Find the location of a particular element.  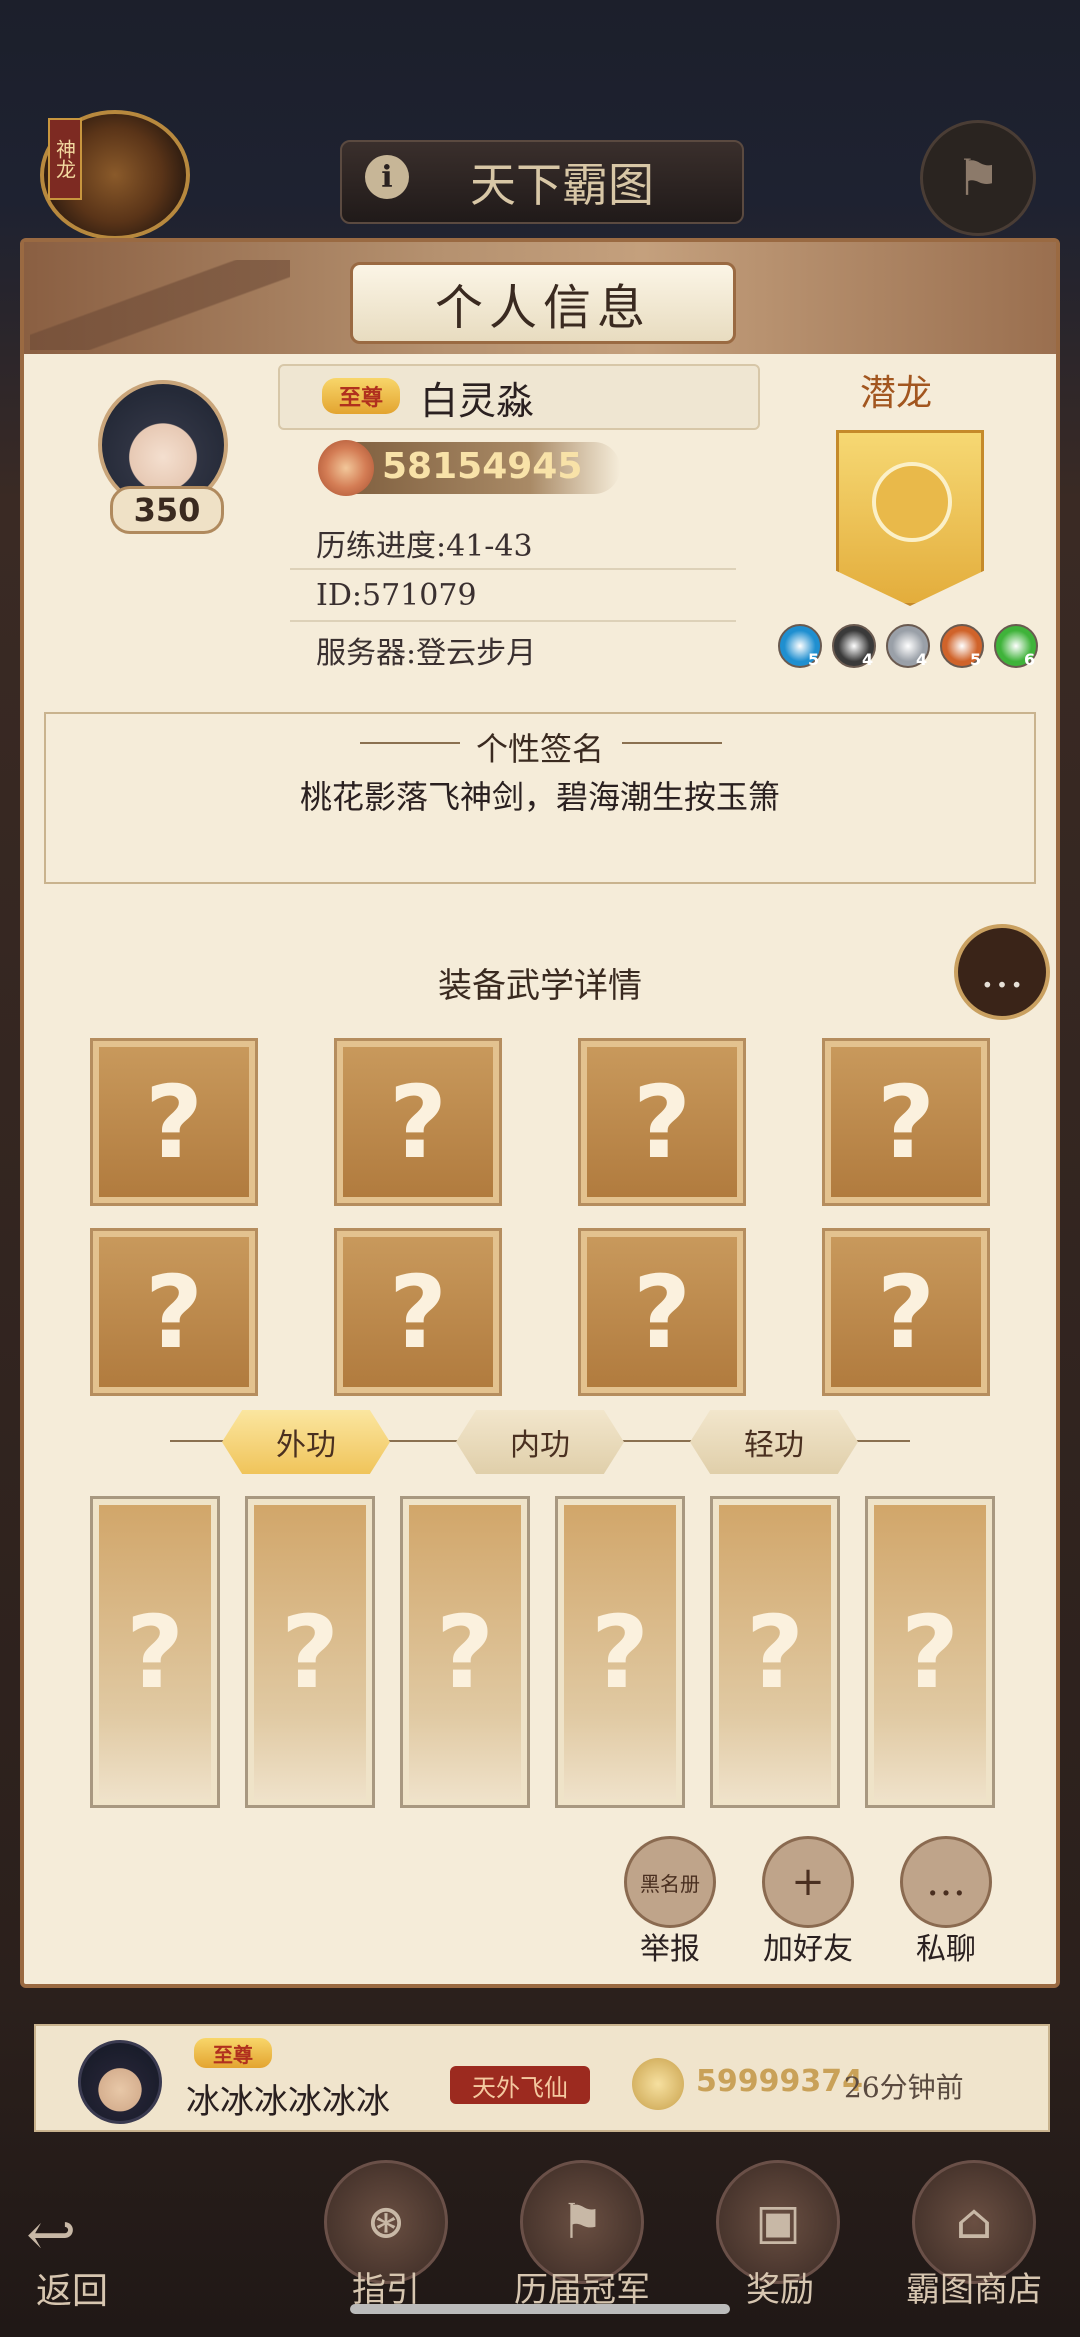

flag-icon: ⚑ is located at coordinates (978, 178).